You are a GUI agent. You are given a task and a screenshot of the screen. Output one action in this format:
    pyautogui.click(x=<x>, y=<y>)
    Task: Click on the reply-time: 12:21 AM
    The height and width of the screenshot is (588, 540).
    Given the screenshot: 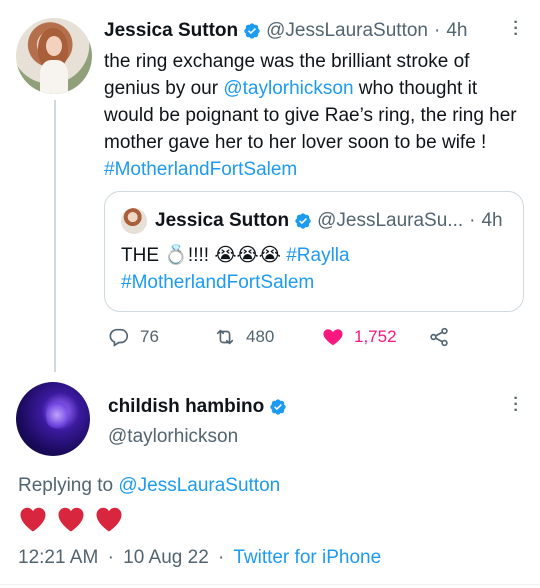 What is the action you would take?
    pyautogui.click(x=58, y=557)
    